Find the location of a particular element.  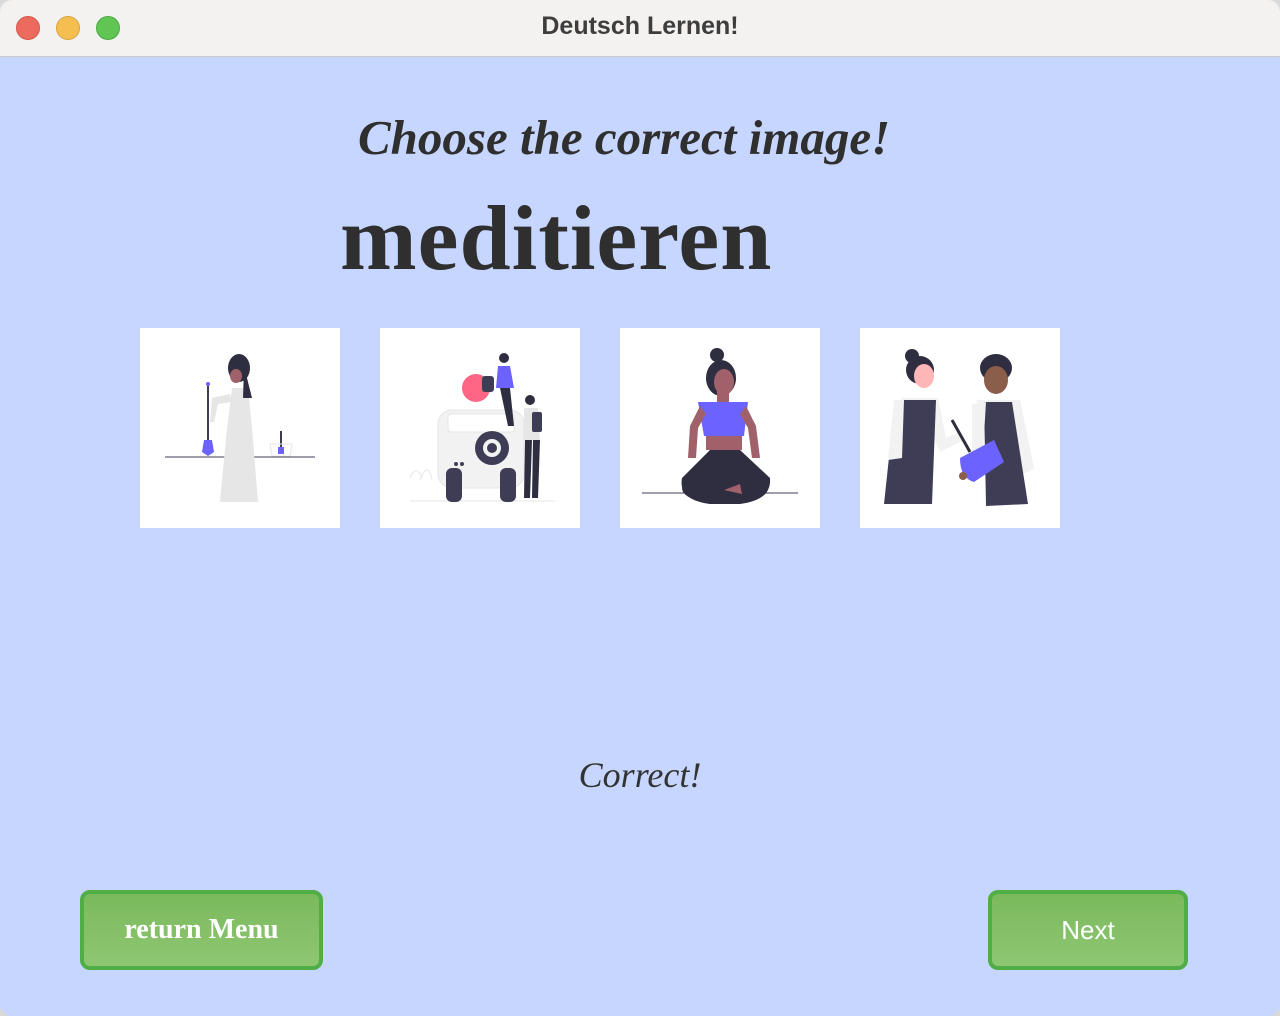

return-menu-button: return Menu is located at coordinates (201, 930).